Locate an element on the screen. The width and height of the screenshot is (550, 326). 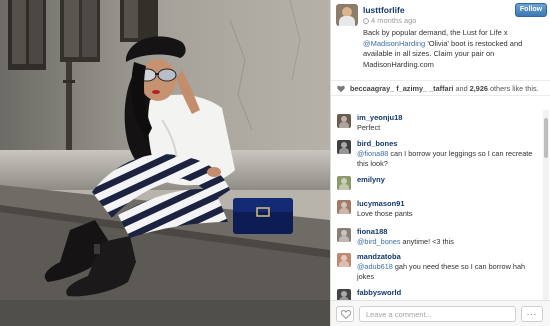
post-time: 4 months ago is located at coordinates (389, 20).